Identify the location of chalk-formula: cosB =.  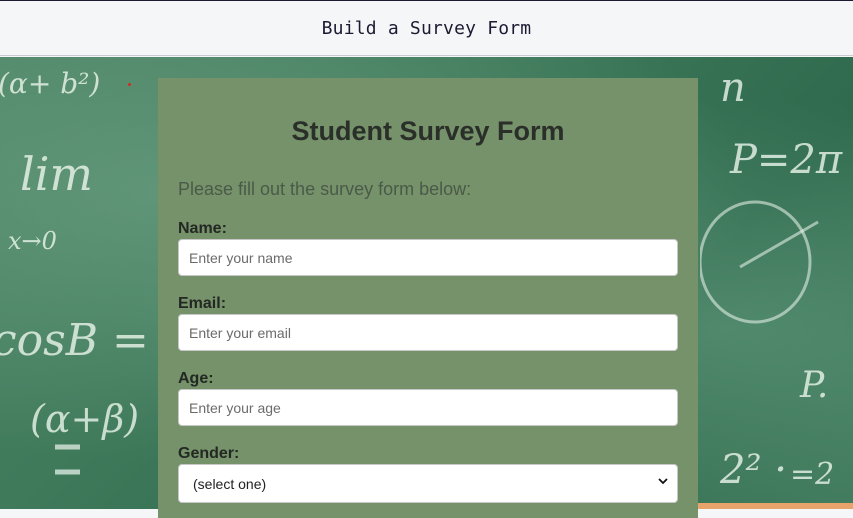
(74, 340).